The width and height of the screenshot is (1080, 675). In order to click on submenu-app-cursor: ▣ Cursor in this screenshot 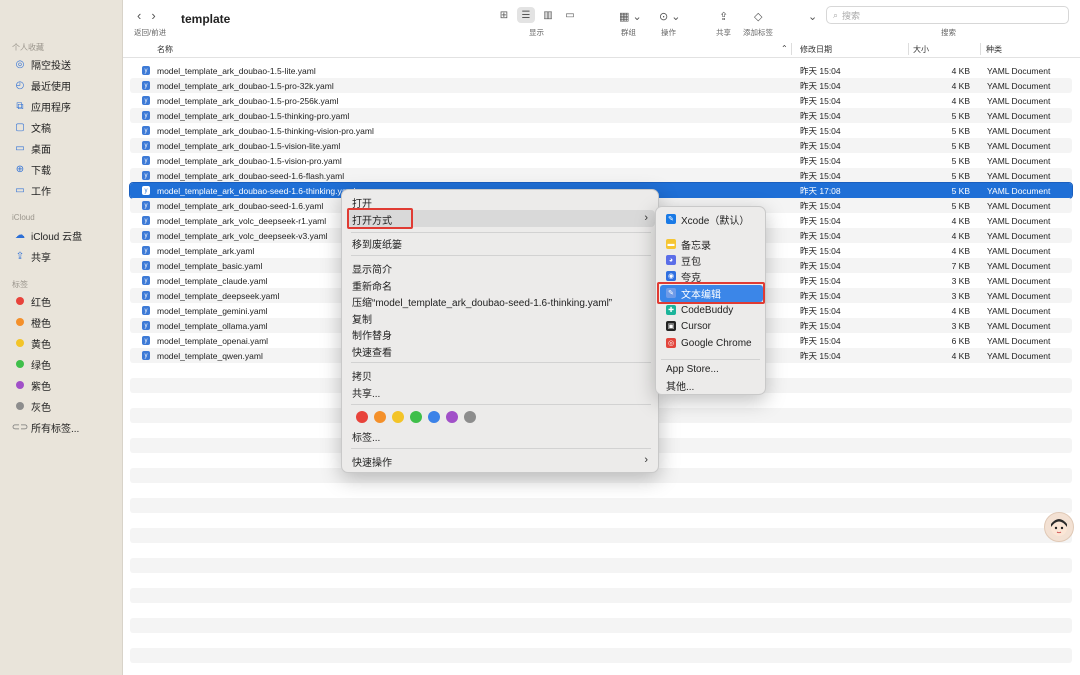, I will do `click(688, 326)`.